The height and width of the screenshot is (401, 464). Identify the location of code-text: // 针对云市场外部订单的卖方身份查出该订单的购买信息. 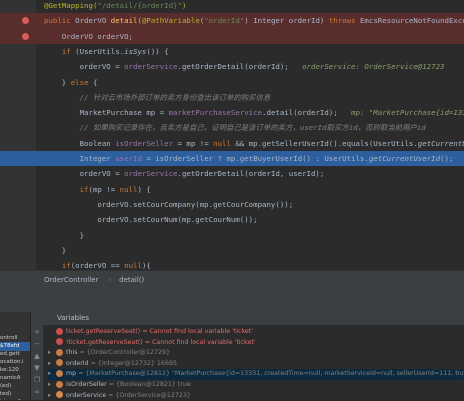
(157, 97).